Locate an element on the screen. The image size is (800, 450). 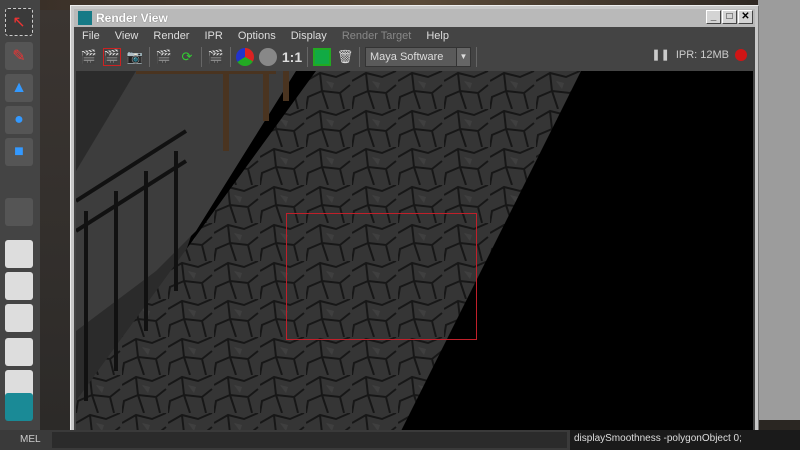
mel-label: MEL is located at coordinates (30, 439).